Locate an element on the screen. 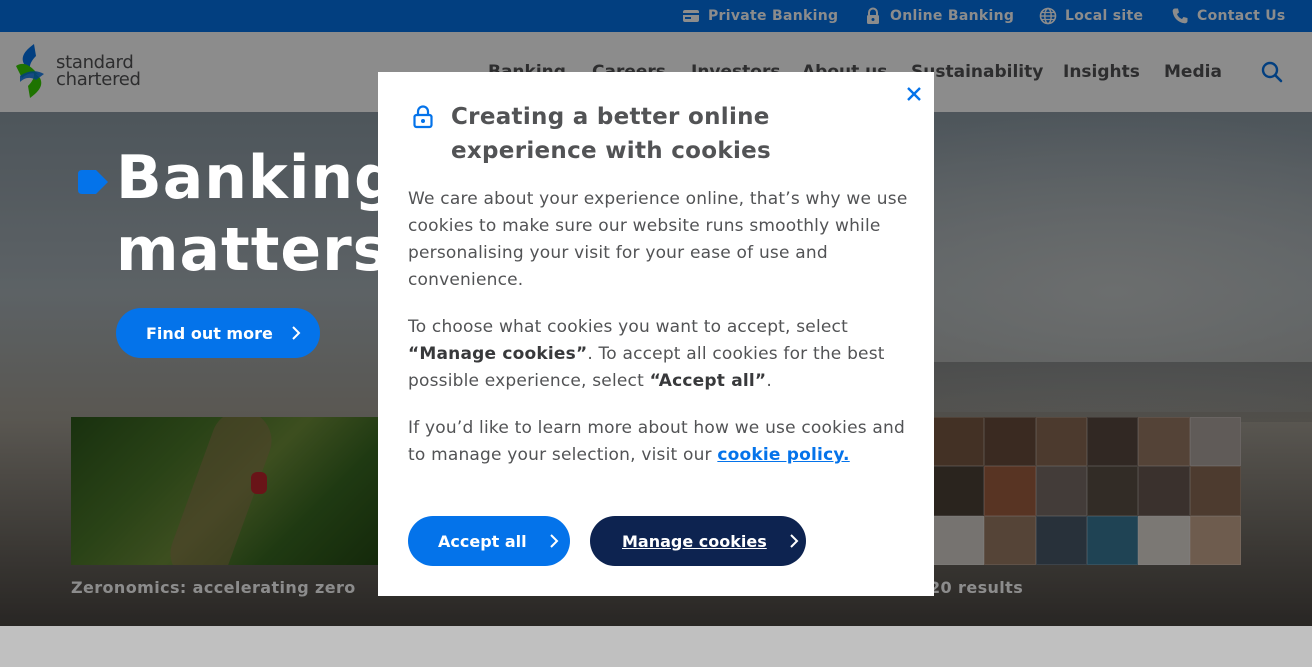 This screenshot has height=667, width=1312. manage-cookies-button: Manage cookies is located at coordinates (698, 541).